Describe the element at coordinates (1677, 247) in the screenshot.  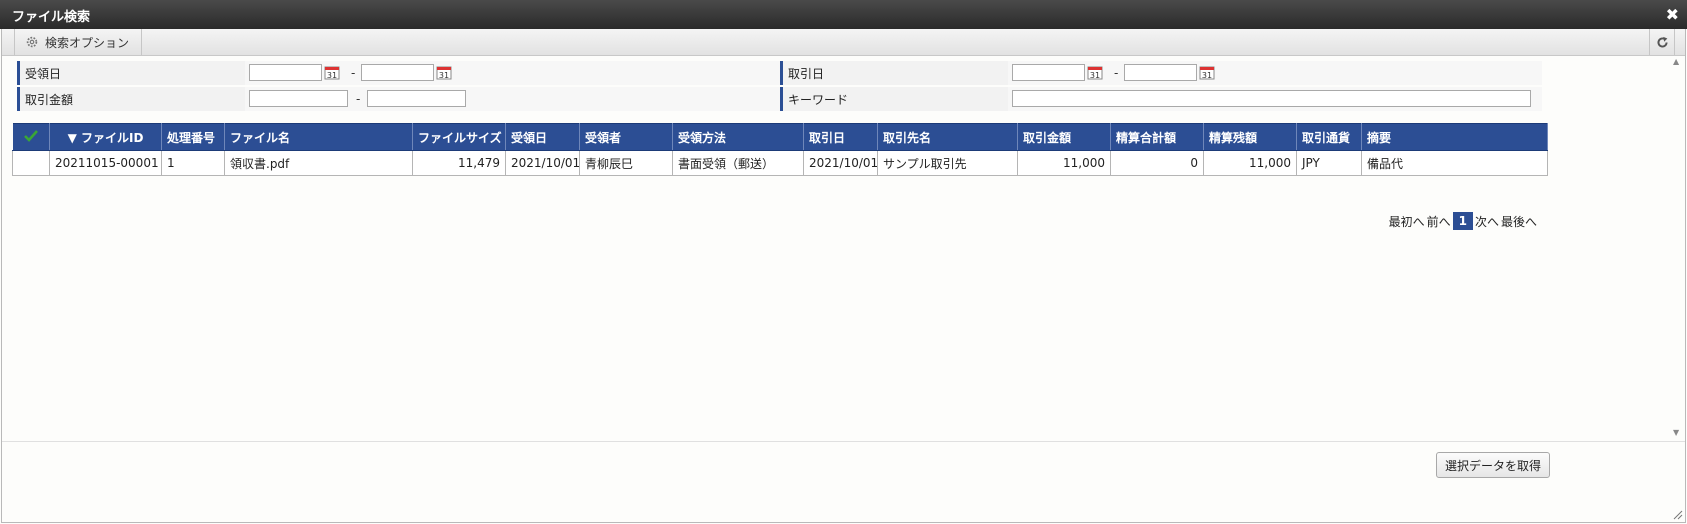
I see `vertical-scrollbar: ▲ ▼` at that location.